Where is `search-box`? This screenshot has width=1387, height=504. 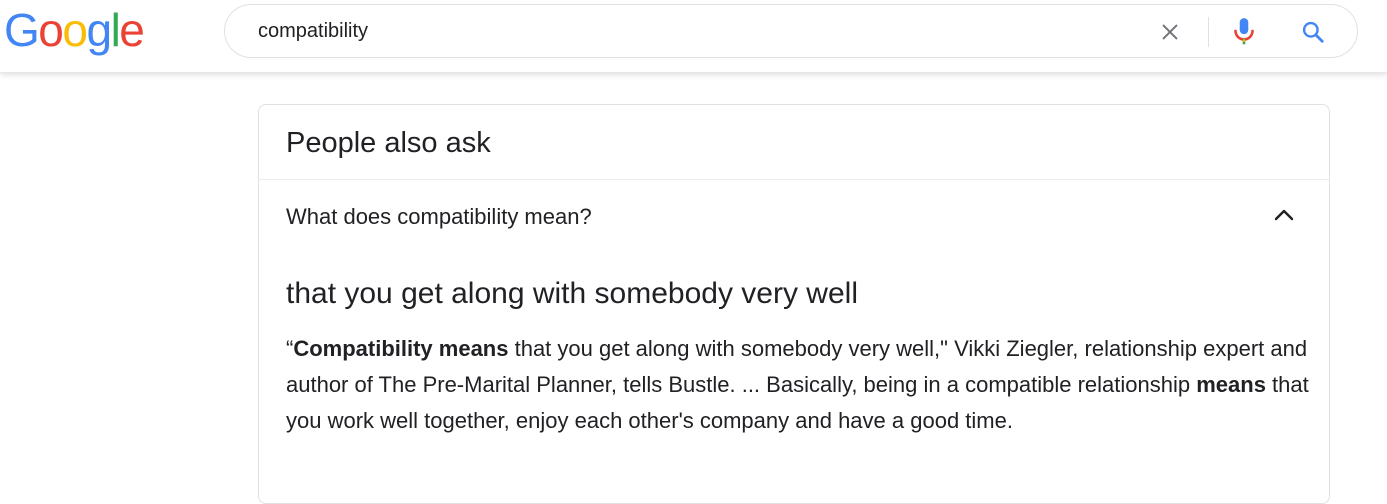 search-box is located at coordinates (791, 31).